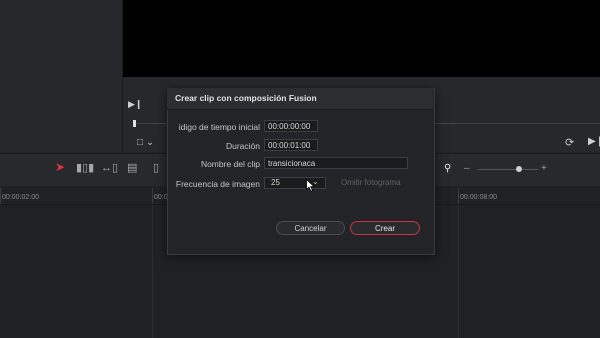  Describe the element at coordinates (134, 123) in the screenshot. I see `scrubber-handle` at that location.